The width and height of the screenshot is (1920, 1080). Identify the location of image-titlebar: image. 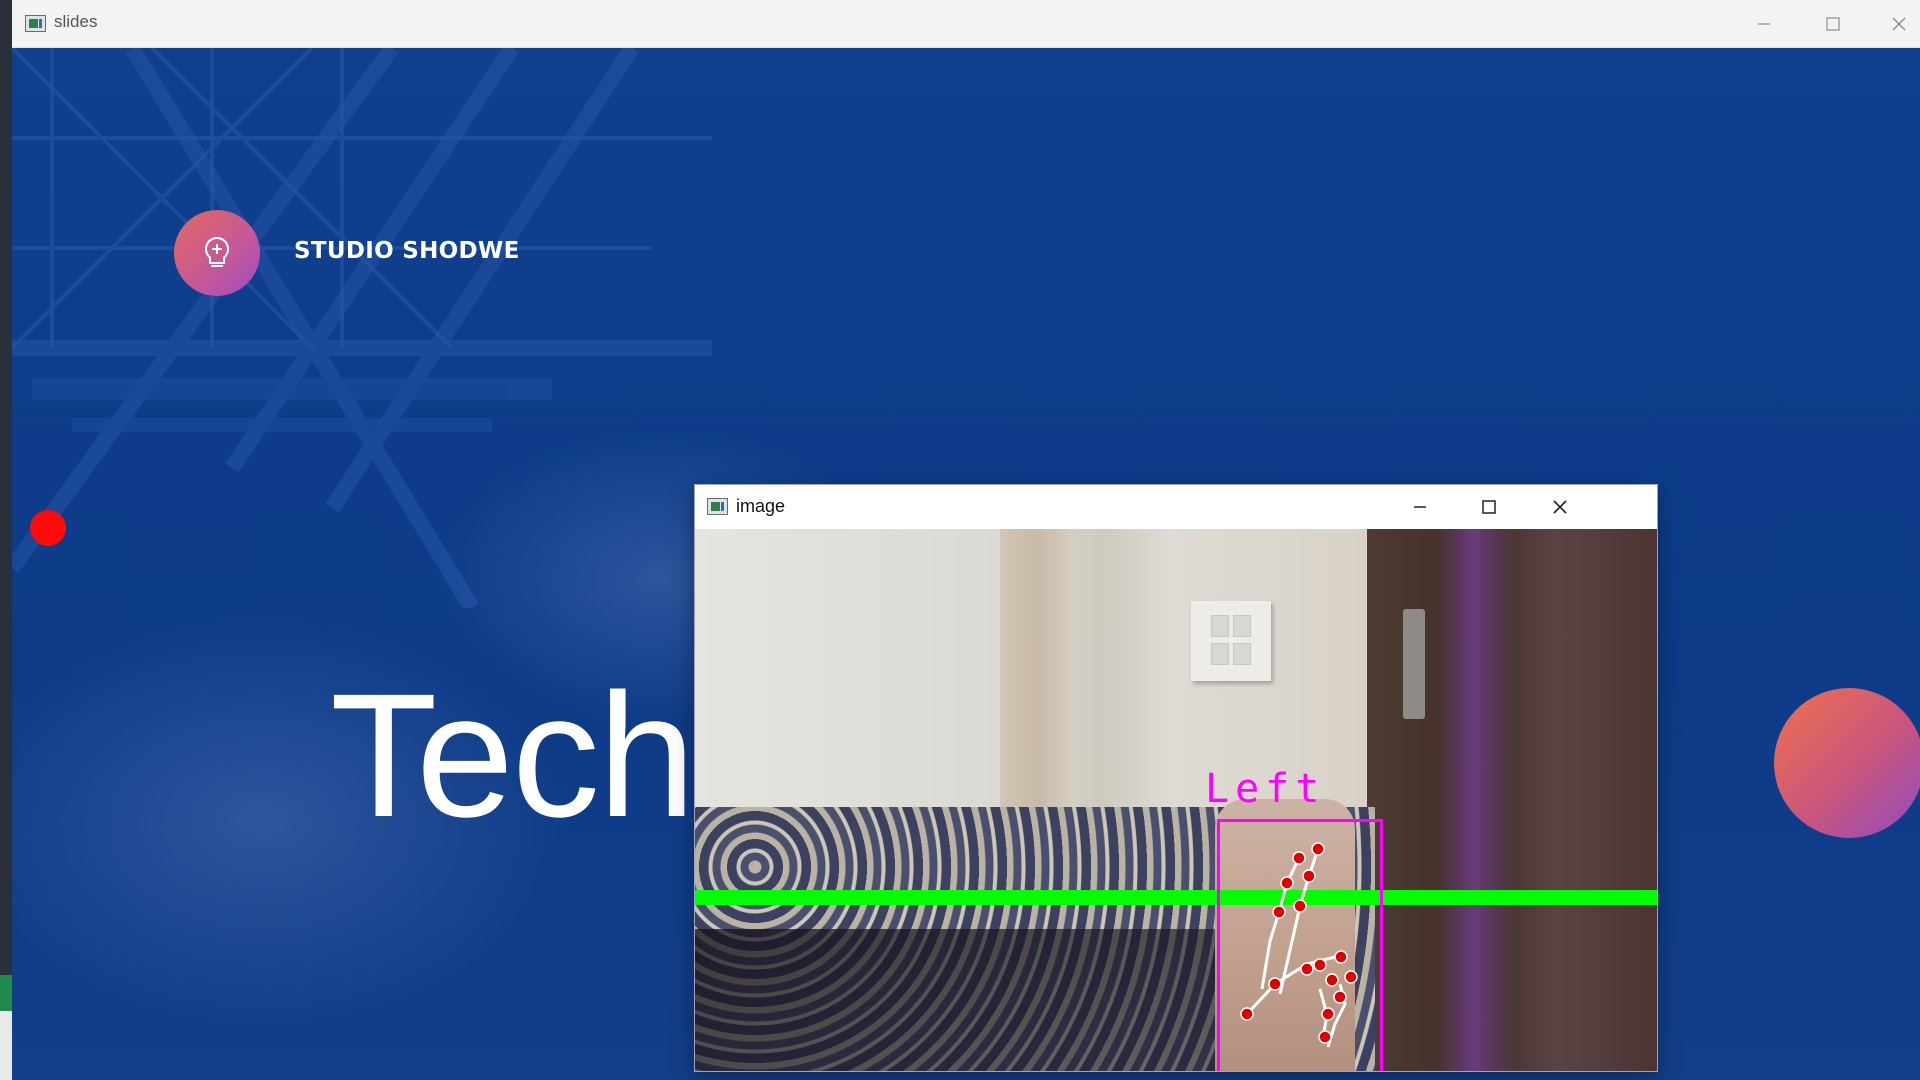
(1176, 507).